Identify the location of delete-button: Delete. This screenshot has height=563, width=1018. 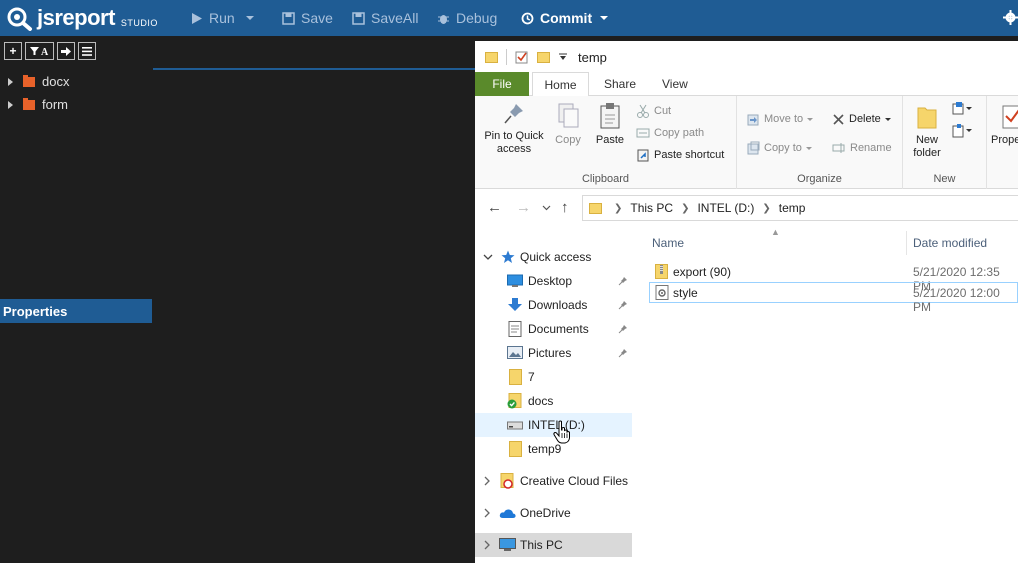
(862, 119).